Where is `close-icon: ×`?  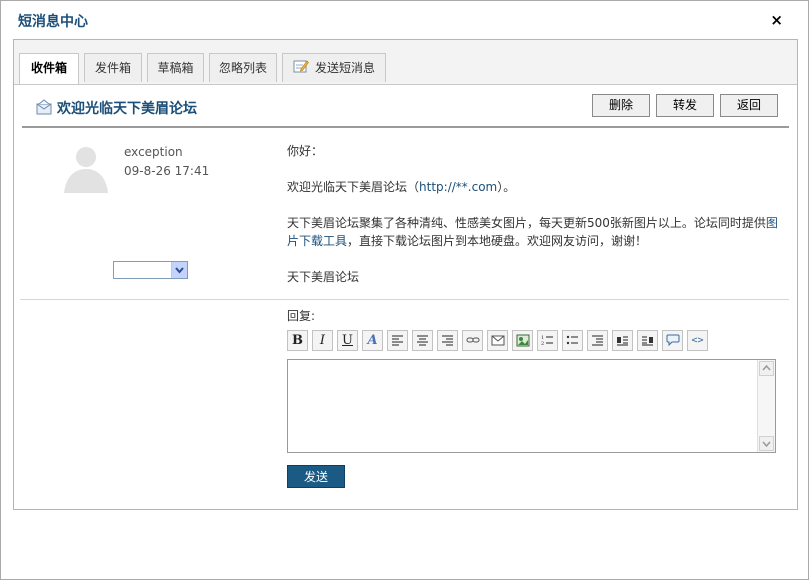 close-icon: × is located at coordinates (776, 20).